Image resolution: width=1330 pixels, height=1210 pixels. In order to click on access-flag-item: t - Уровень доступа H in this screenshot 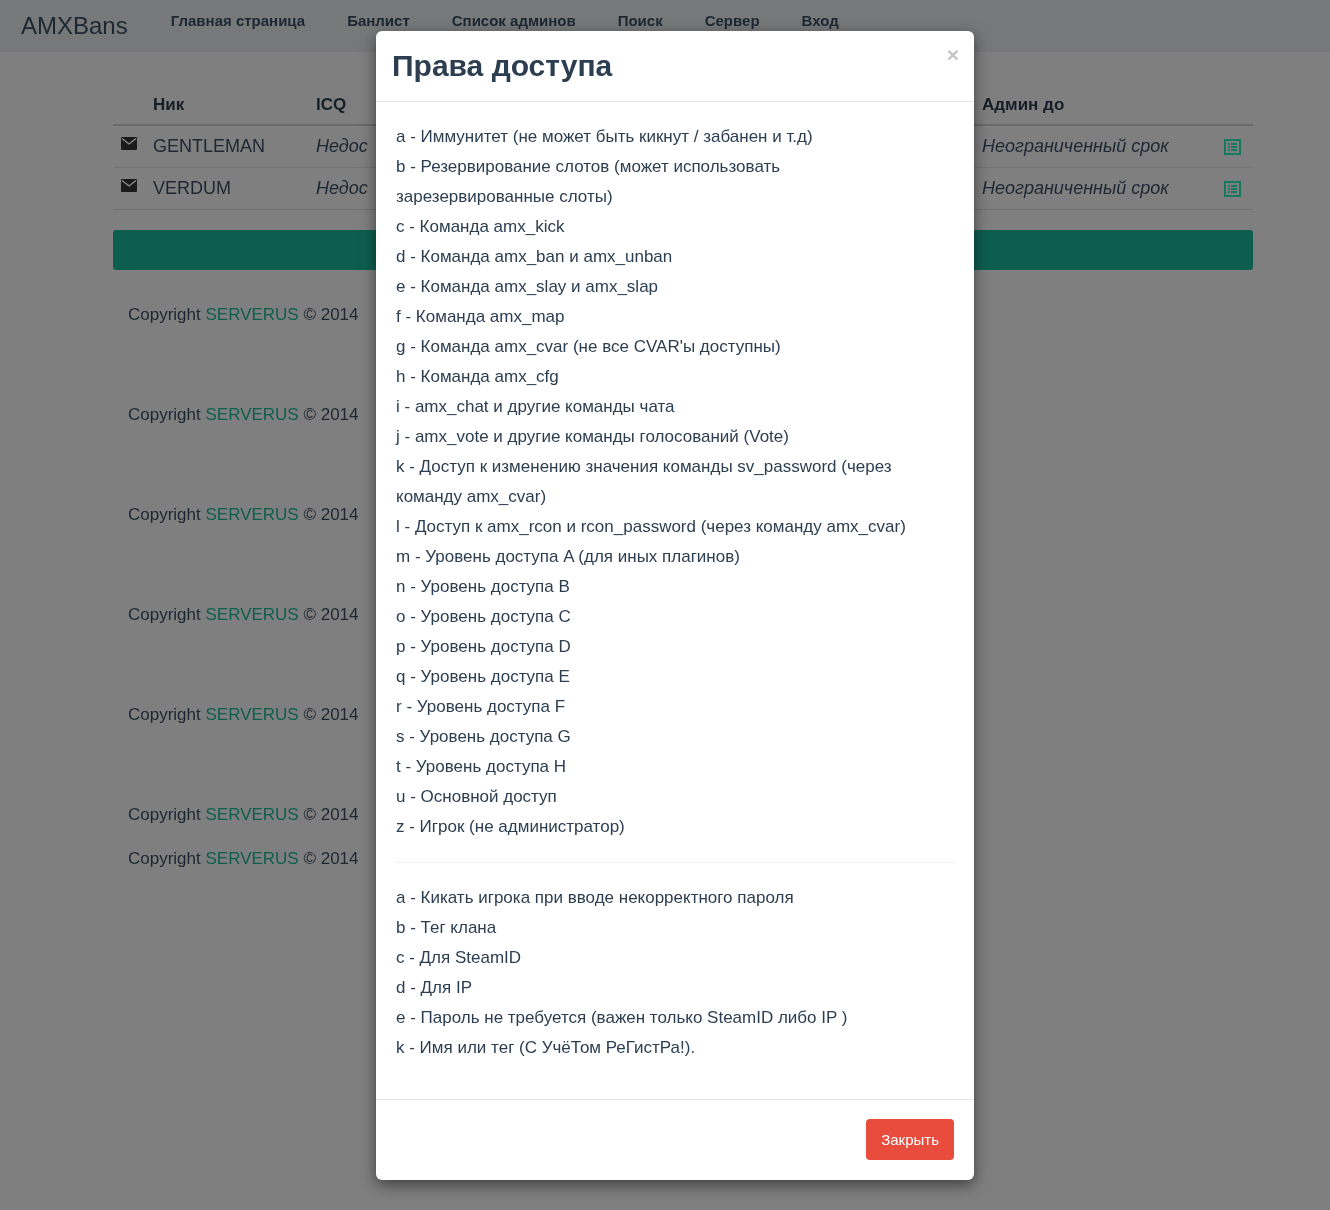, I will do `click(482, 767)`.